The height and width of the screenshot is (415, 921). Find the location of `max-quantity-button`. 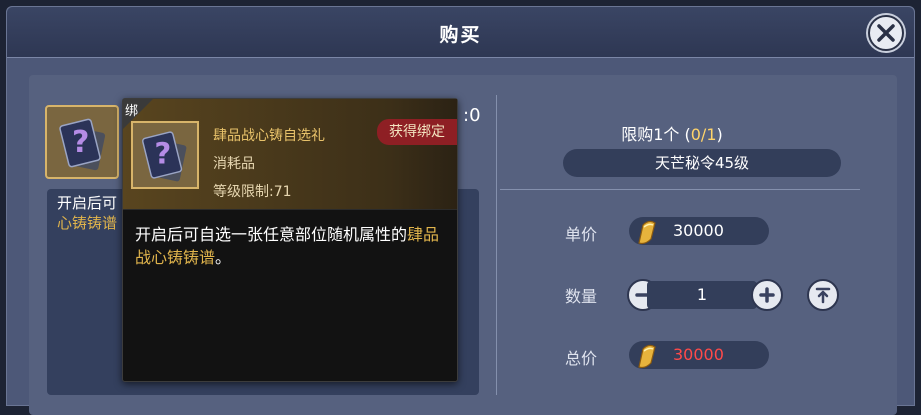

max-quantity-button is located at coordinates (823, 295).